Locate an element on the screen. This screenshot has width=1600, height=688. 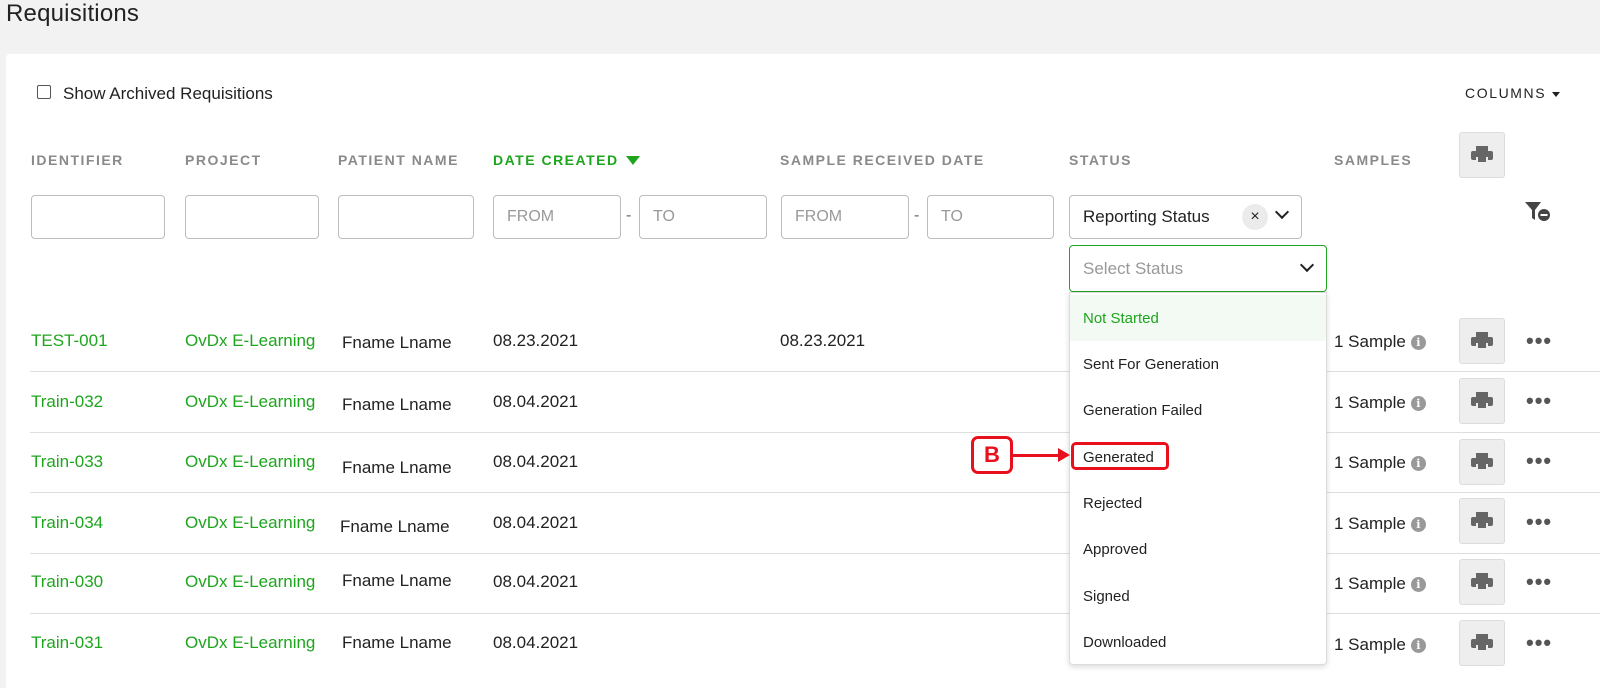
status-type-select: Reporting Status × is located at coordinates (1185, 217).